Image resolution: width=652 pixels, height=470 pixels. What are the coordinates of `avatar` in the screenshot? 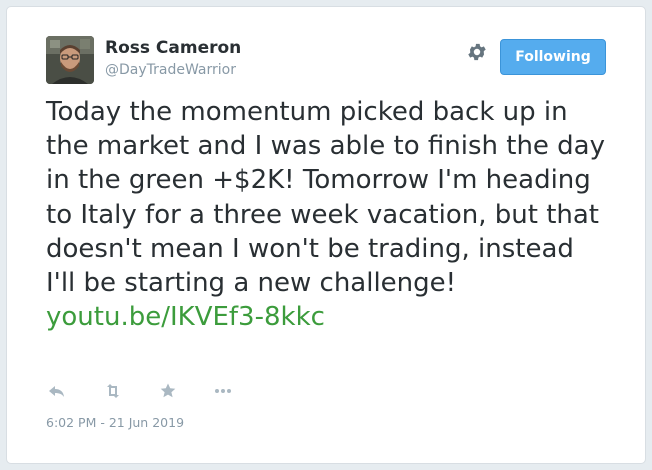 It's located at (70, 60).